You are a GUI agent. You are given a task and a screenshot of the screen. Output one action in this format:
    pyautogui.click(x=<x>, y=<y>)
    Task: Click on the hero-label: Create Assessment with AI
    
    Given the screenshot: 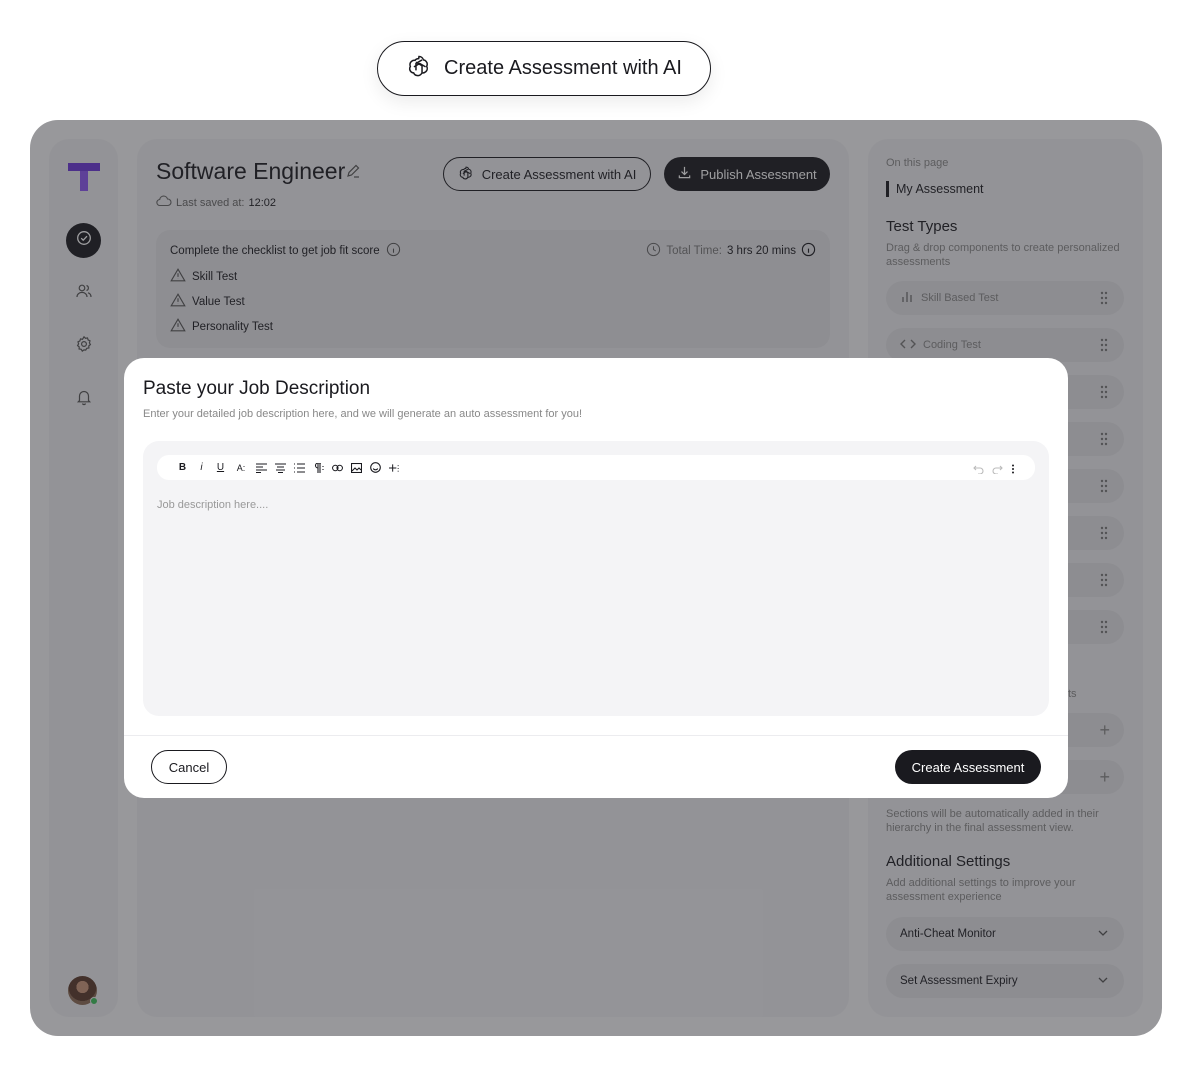 What is the action you would take?
    pyautogui.click(x=563, y=68)
    